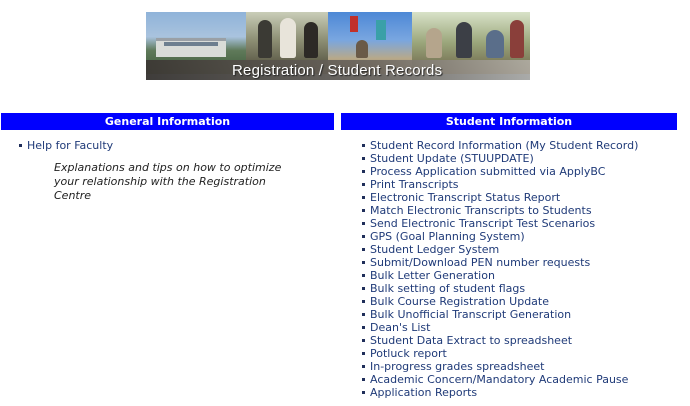 Image resolution: width=690 pixels, height=406 pixels. Describe the element at coordinates (481, 210) in the screenshot. I see `match-electronic-transcripts-link: Match Electronic Transcripts to Students` at that location.